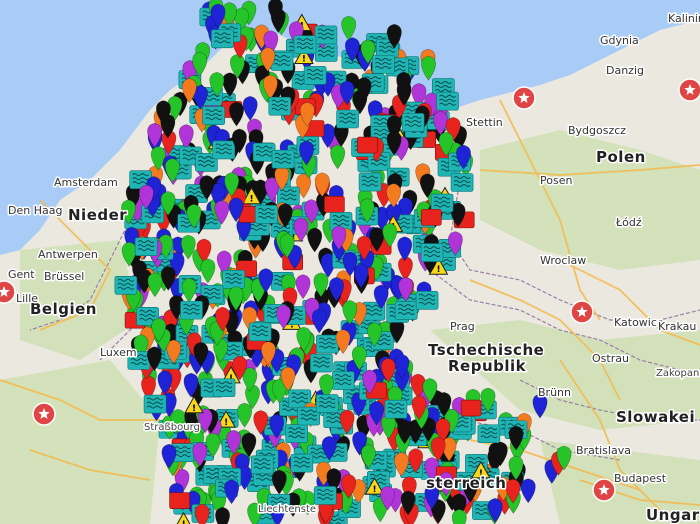 The height and width of the screenshot is (524, 700). What do you see at coordinates (655, 417) in the screenshot?
I see `label-slowakei: Slowakei` at bounding box center [655, 417].